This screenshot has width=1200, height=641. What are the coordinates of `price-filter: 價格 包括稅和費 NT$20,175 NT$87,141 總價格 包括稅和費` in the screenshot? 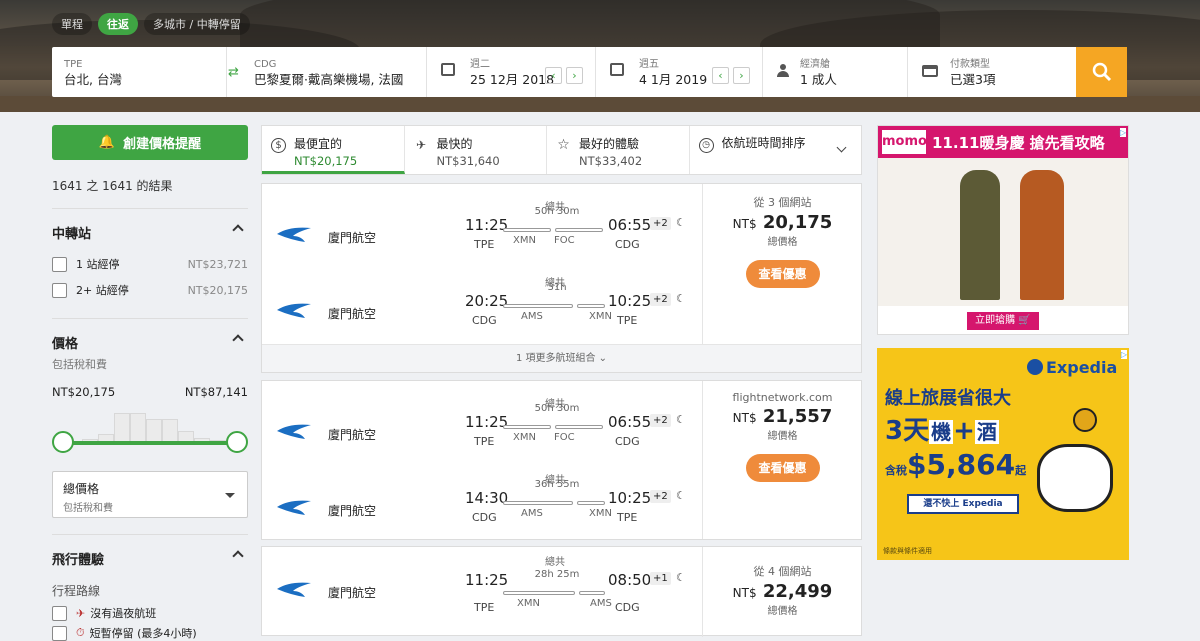 It's located at (150, 418).